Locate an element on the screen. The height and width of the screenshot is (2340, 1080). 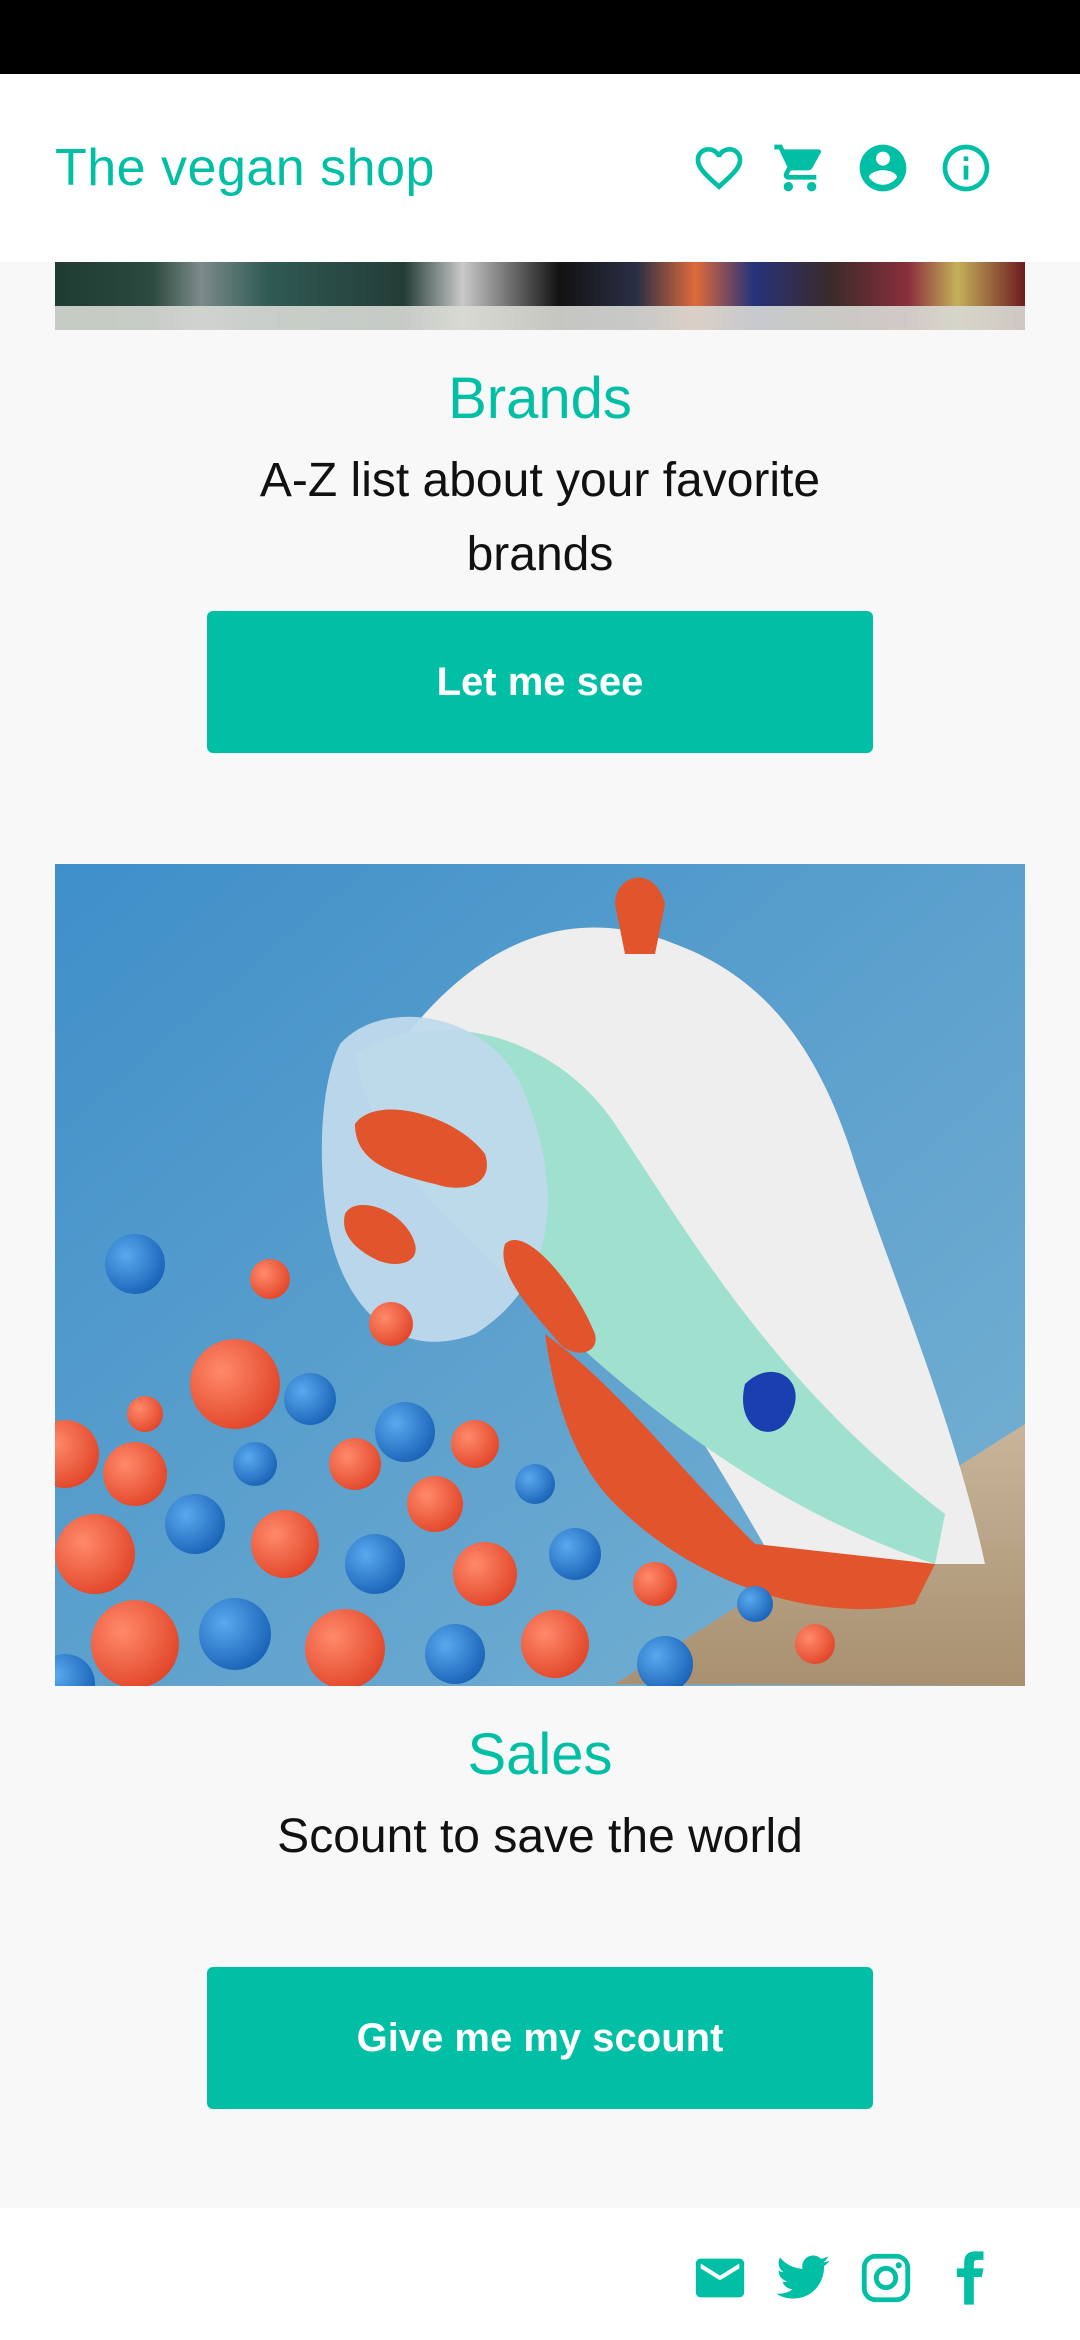
heart-icon is located at coordinates (719, 168).